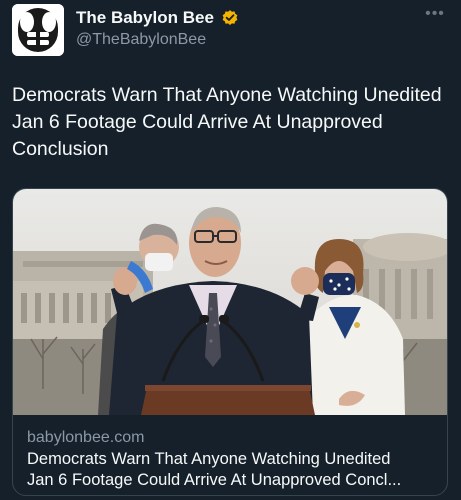  Describe the element at coordinates (435, 14) in the screenshot. I see `more-options-icon: •••` at that location.